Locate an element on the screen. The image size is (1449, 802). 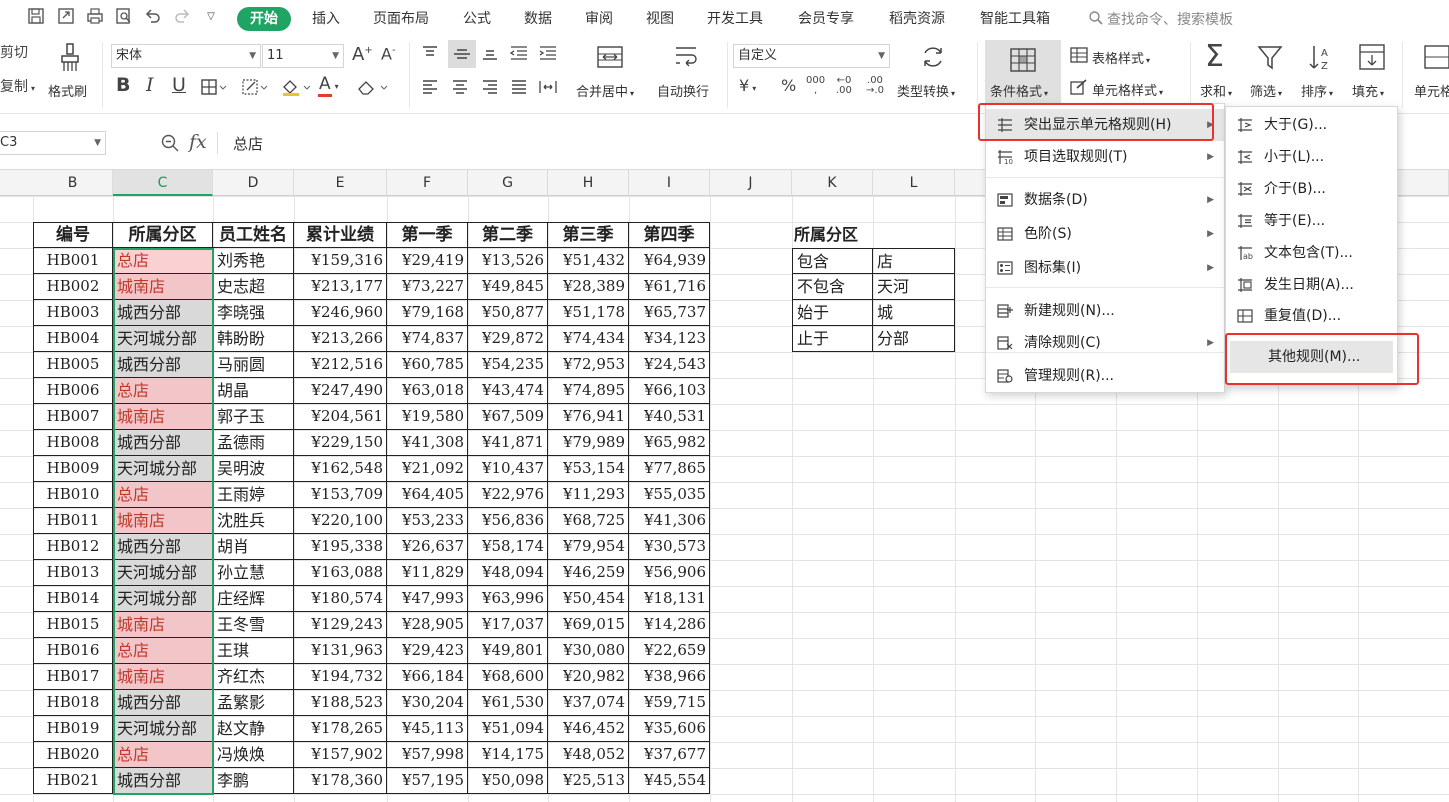
table-cell: ¥65,737 is located at coordinates (669, 313).